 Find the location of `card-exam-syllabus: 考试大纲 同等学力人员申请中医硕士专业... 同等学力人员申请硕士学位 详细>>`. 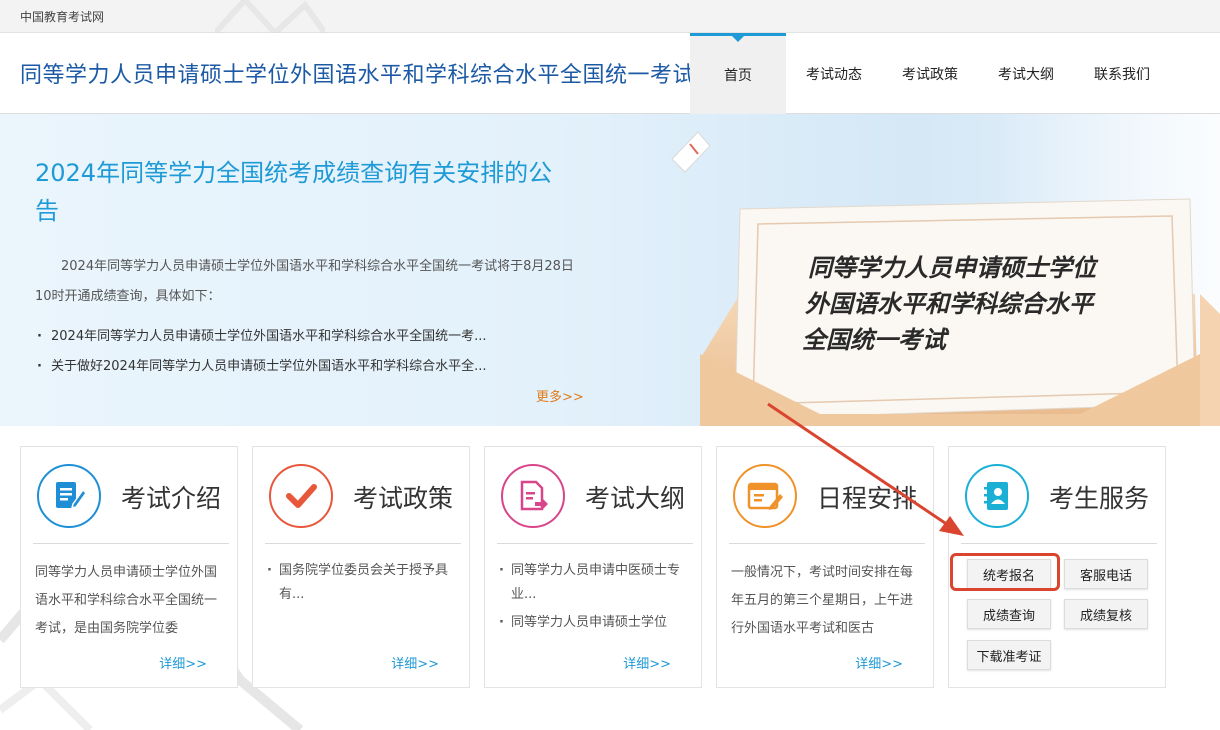

card-exam-syllabus: 考试大纲 同等学力人员申请中医硕士专业... 同等学力人员申请硕士学位 详细>> is located at coordinates (593, 567).